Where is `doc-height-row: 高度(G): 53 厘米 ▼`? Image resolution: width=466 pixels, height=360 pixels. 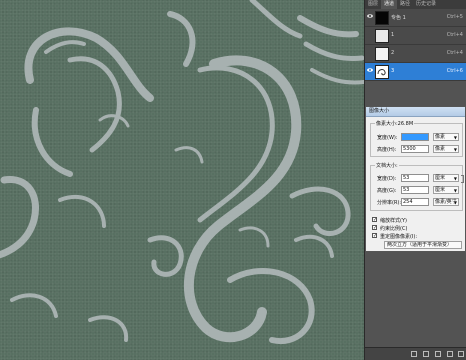 doc-height-row: 高度(G): 53 厘米 ▼ is located at coordinates (417, 190).